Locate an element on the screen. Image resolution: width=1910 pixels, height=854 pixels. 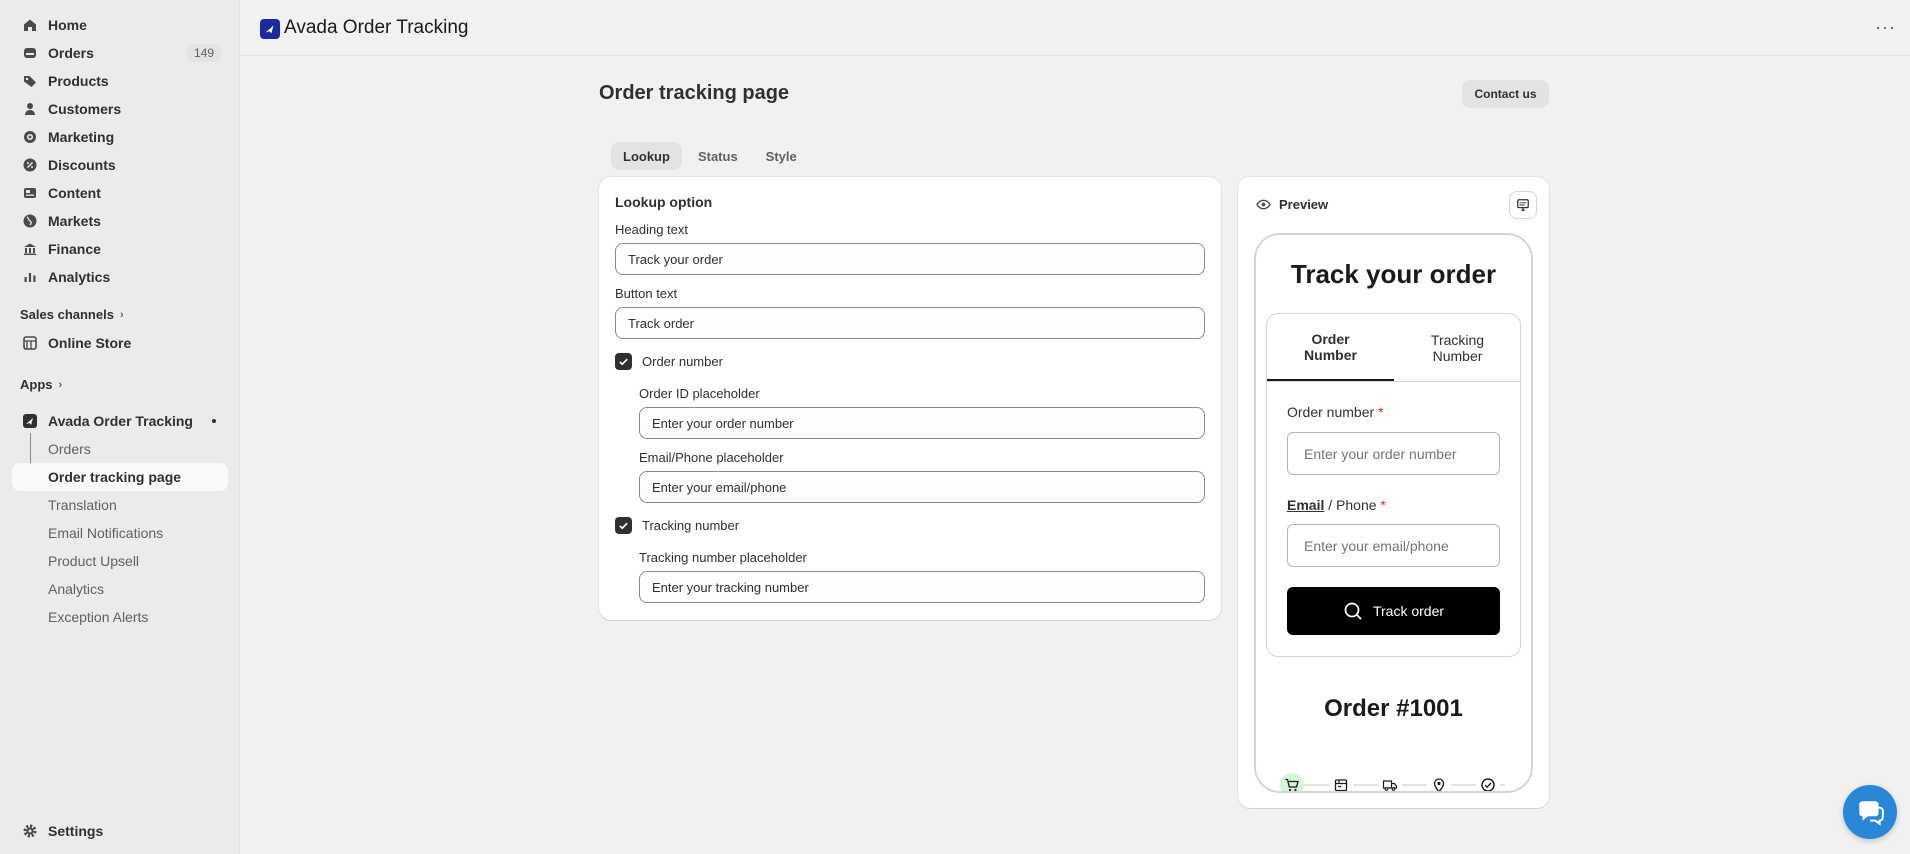
sidebar-item-customers: Customers is located at coordinates (120, 109).